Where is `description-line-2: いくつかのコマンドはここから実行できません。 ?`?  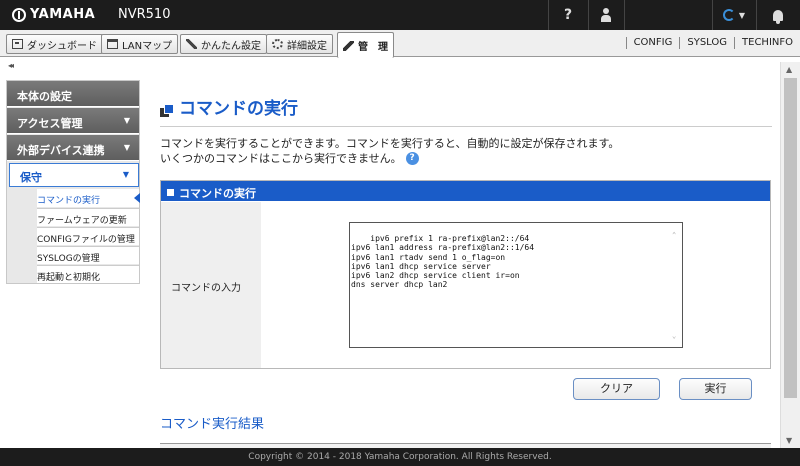
description-line-2: いくつかのコマンドはここから実行できません。 ? is located at coordinates (289, 158).